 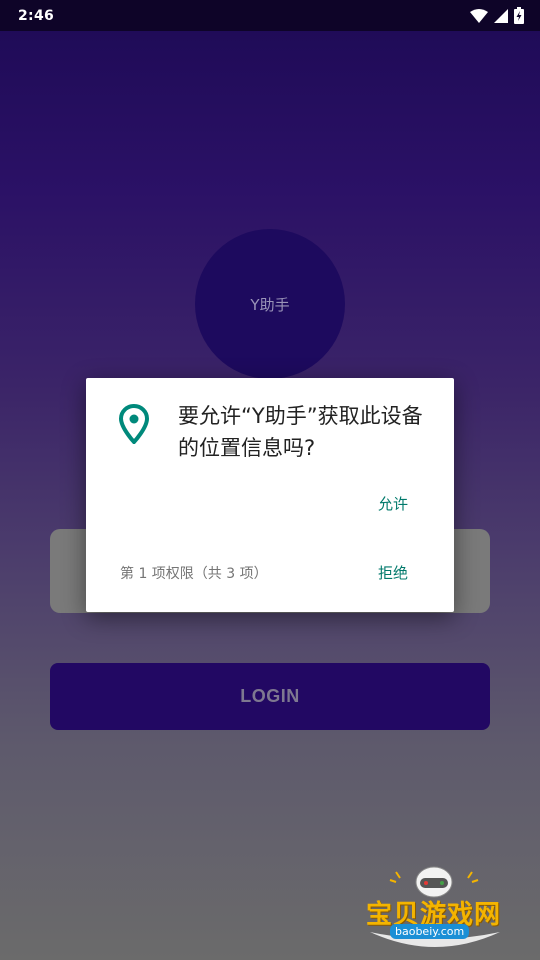 What do you see at coordinates (430, 931) in the screenshot?
I see `watermark-url: baobeiy.com` at bounding box center [430, 931].